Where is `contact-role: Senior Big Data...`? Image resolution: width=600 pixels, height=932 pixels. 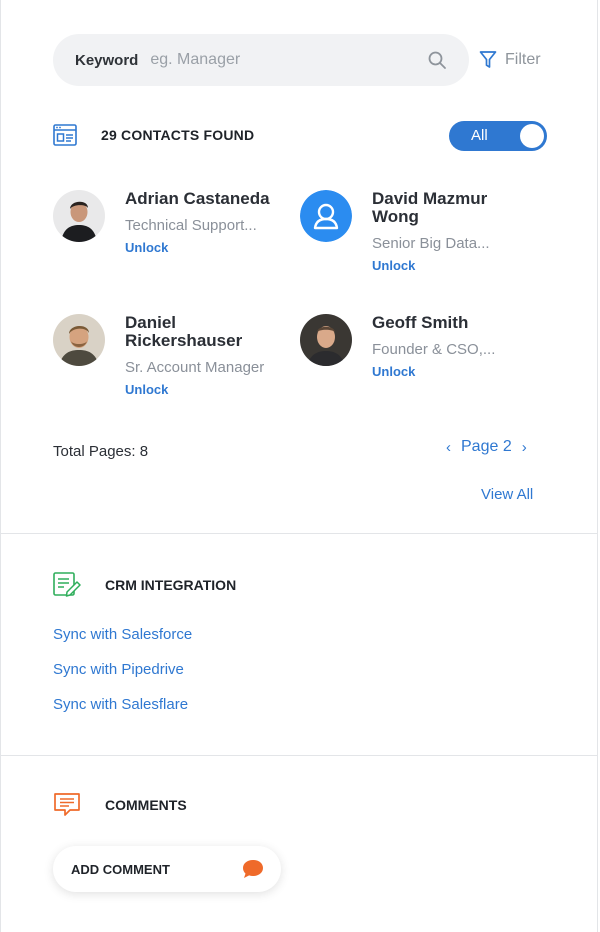 contact-role: Senior Big Data... is located at coordinates (431, 243).